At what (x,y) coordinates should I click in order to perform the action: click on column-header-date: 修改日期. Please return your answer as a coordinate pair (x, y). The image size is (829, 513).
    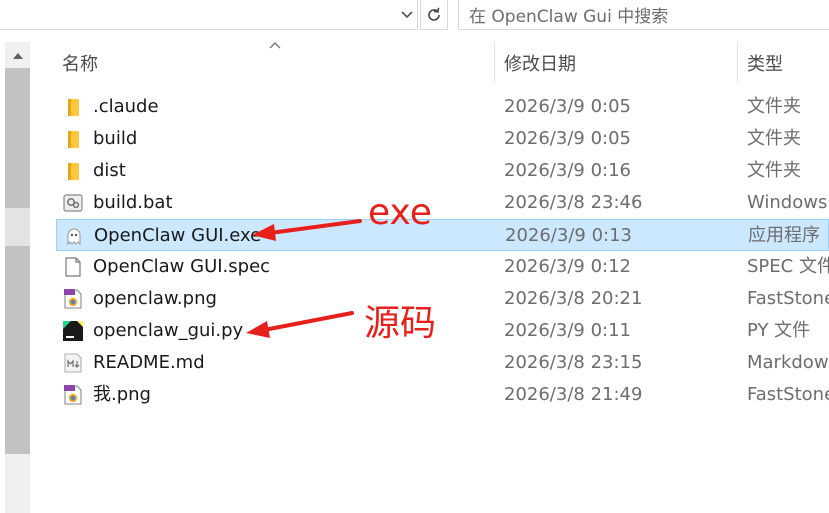
    Looking at the image, I should click on (540, 63).